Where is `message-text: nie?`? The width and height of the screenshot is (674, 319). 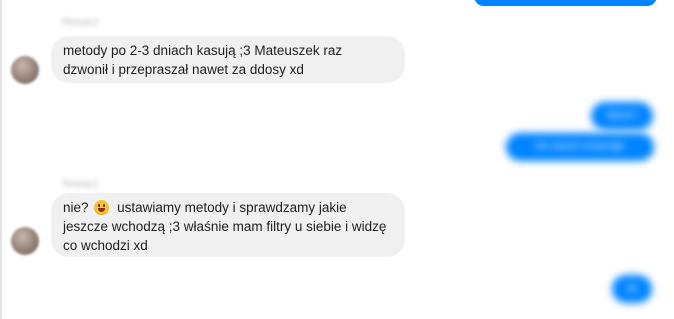 message-text: nie? is located at coordinates (76, 207).